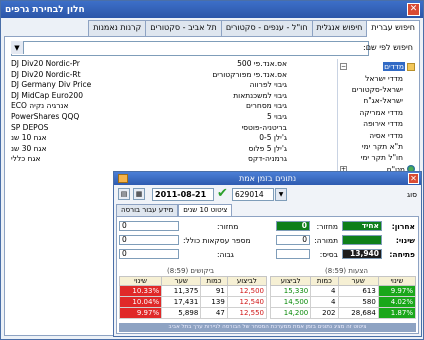 This screenshot has height=340, width=424. I want to click on bid-row: 10.33% 11,375 91 12,500, so click(193, 291).